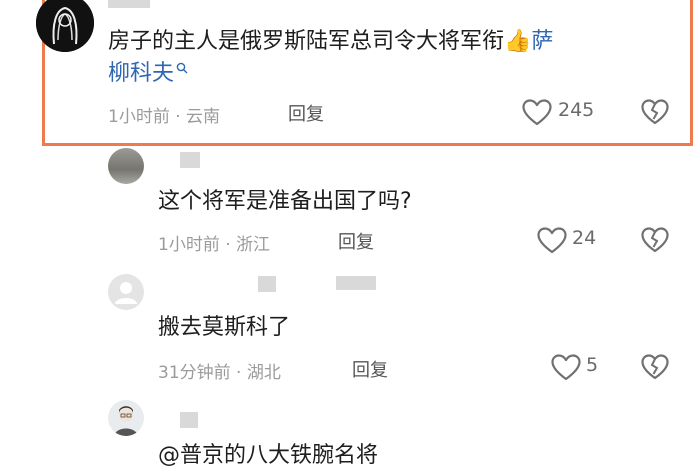 Image resolution: width=700 pixels, height=472 pixels. Describe the element at coordinates (584, 238) in the screenshot. I see `like-count: 24` at that location.